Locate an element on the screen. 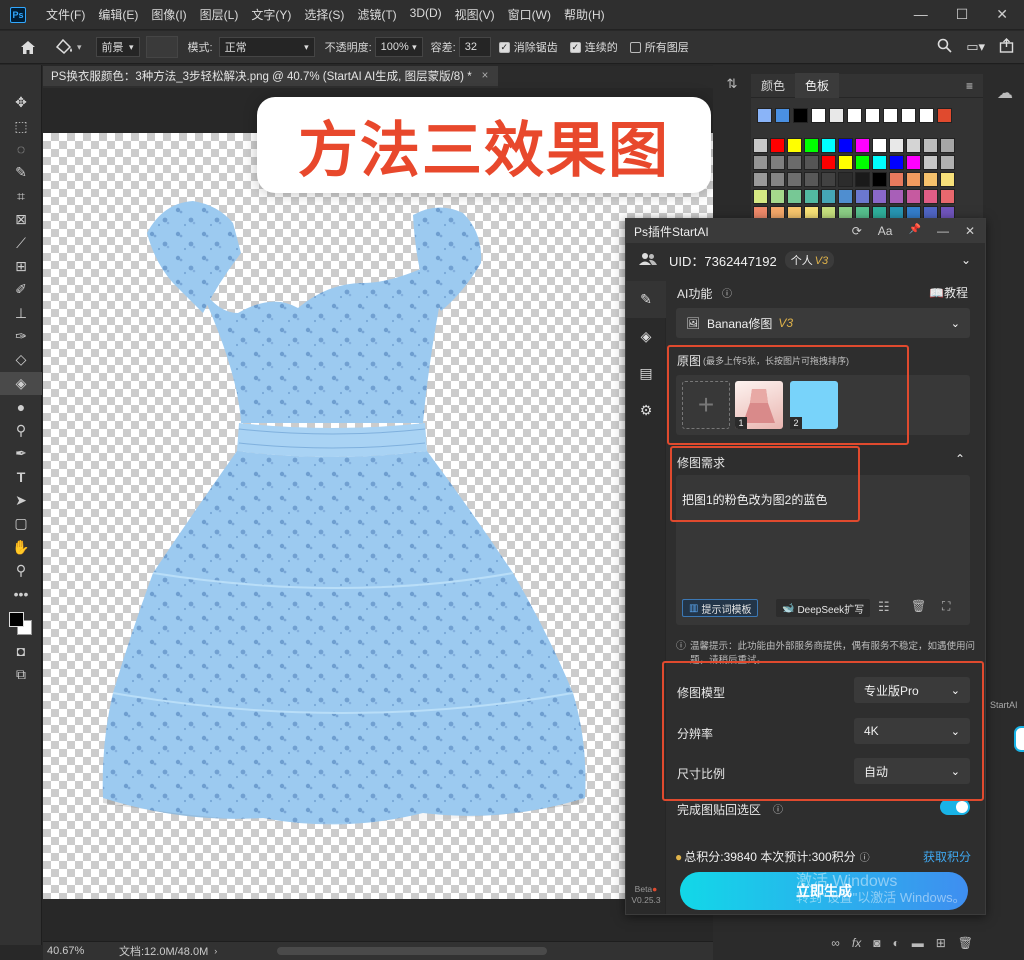 This screenshot has height=960, width=1024. menu-image: 图像(I) is located at coordinates (168, 14).